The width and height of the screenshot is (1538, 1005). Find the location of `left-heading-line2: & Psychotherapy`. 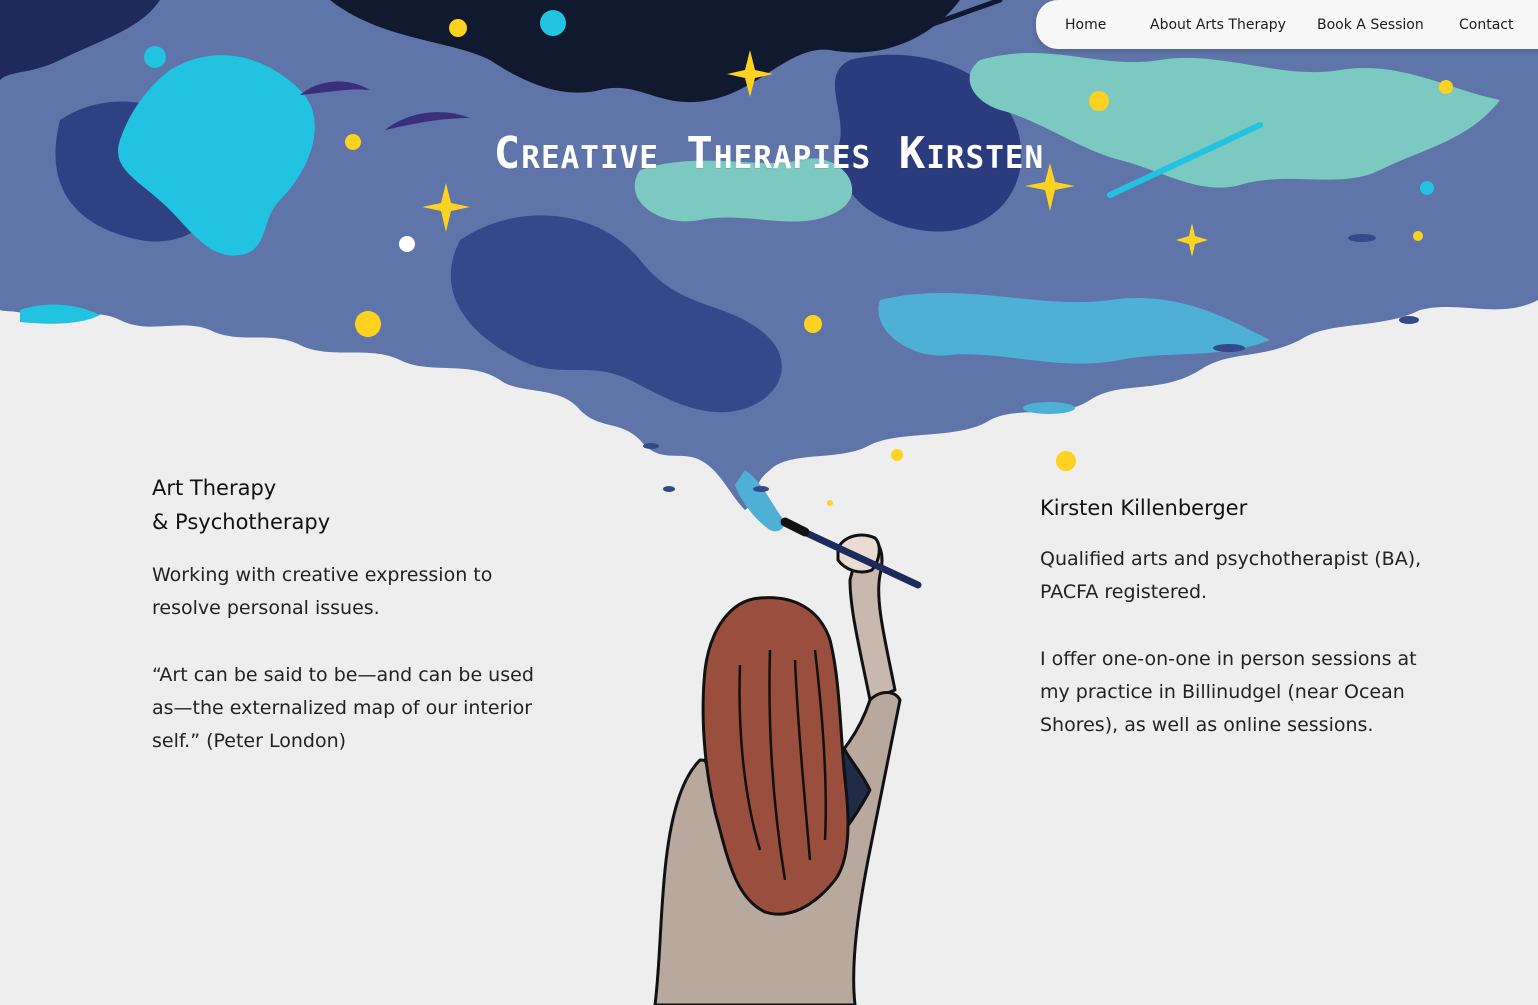

left-heading-line2: & Psychotherapy is located at coordinates (241, 522).